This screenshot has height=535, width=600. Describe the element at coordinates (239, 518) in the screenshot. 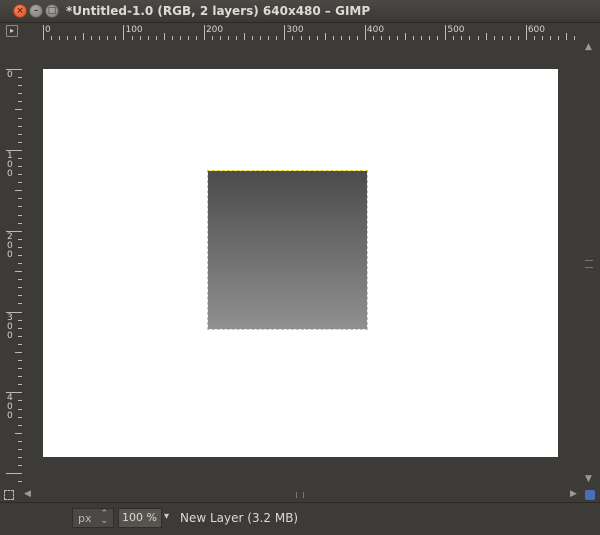

I see `layer-info: New Layer (3.2 MB)` at that location.